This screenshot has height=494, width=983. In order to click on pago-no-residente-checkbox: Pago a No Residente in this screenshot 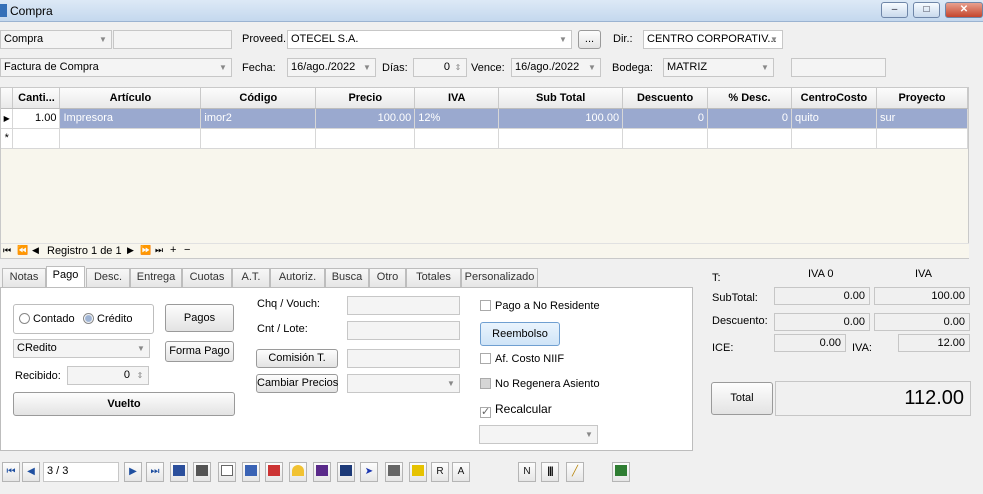, I will do `click(540, 306)`.